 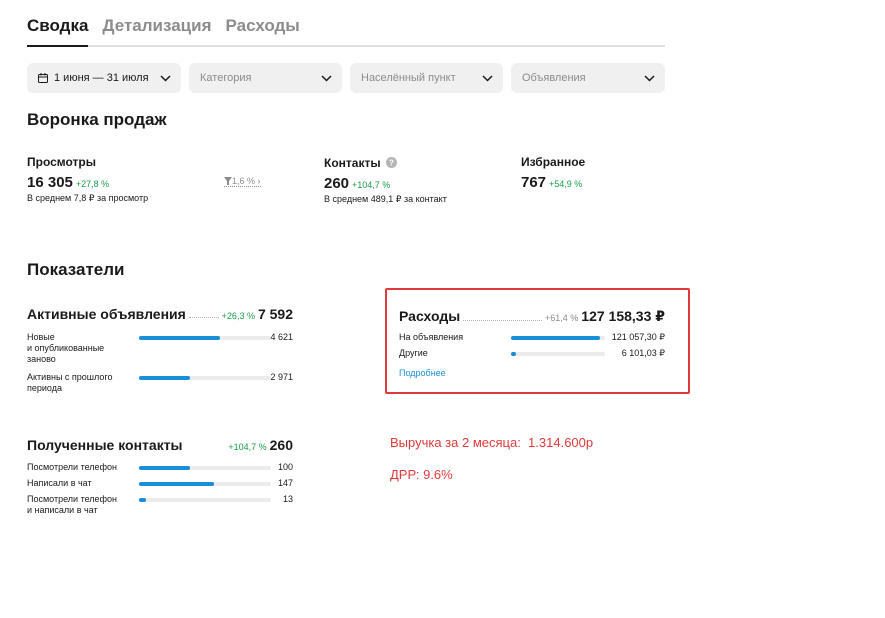 What do you see at coordinates (287, 499) in the screenshot?
I see `contacts-row-value: 13` at bounding box center [287, 499].